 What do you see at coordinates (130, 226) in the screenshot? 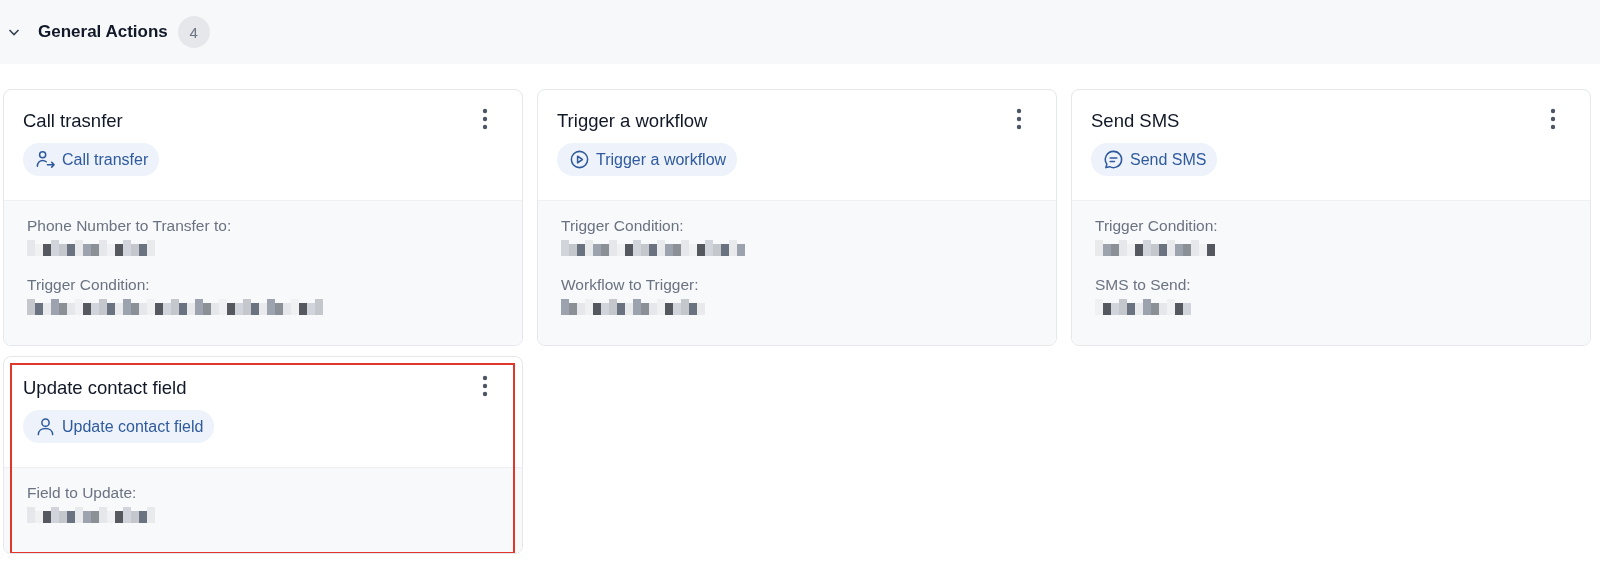
I see `field-label: Phone Number to Transfer to:` at bounding box center [130, 226].